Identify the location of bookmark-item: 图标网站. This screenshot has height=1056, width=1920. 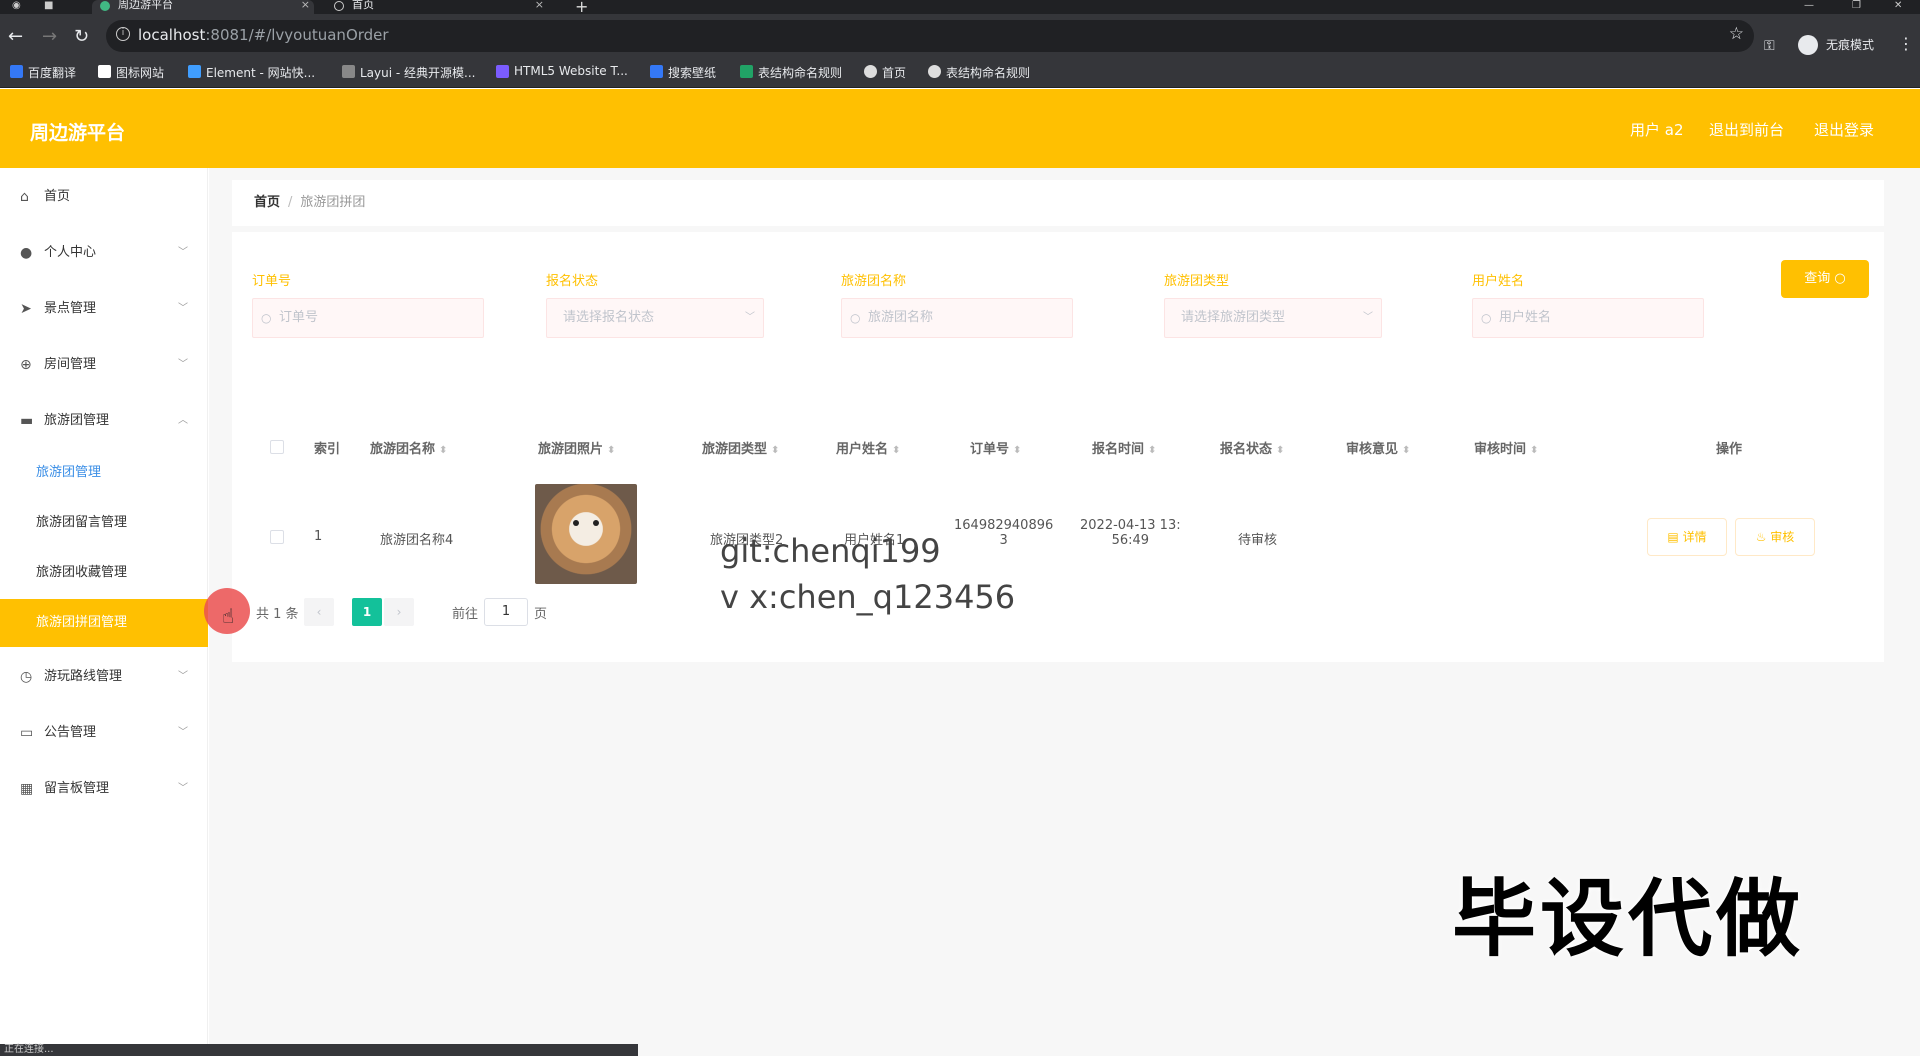
(131, 72).